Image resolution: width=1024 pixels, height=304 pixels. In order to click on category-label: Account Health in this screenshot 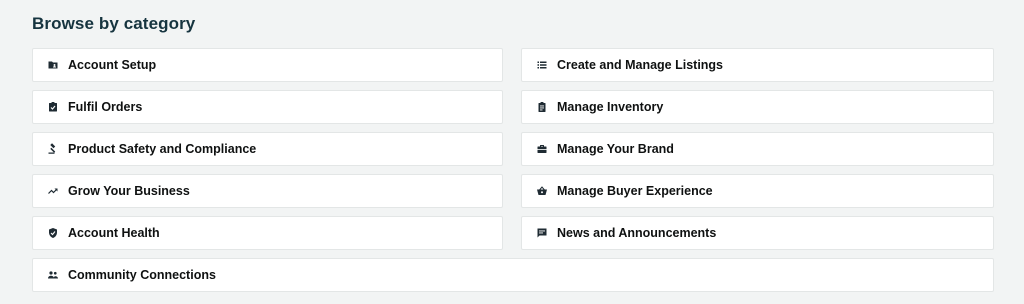, I will do `click(114, 233)`.